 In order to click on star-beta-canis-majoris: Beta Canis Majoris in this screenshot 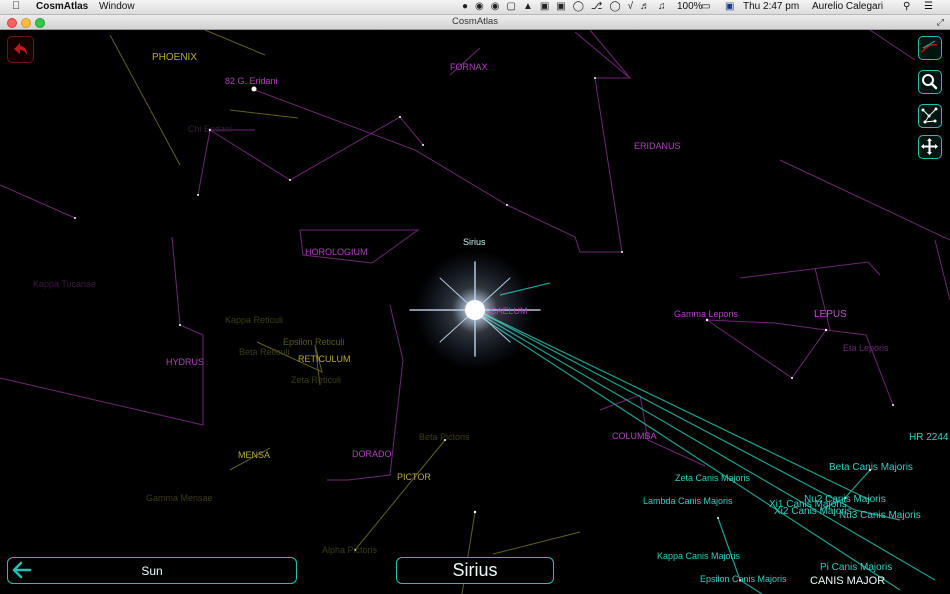, I will do `click(871, 467)`.